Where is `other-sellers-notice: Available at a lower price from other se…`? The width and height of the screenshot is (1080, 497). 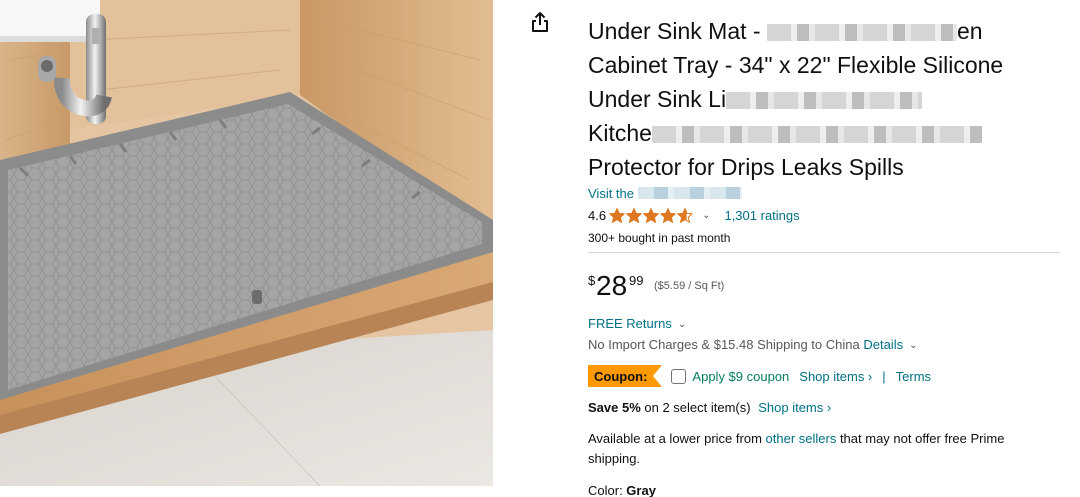 other-sellers-notice: Available at a lower price from other se… is located at coordinates (823, 449).